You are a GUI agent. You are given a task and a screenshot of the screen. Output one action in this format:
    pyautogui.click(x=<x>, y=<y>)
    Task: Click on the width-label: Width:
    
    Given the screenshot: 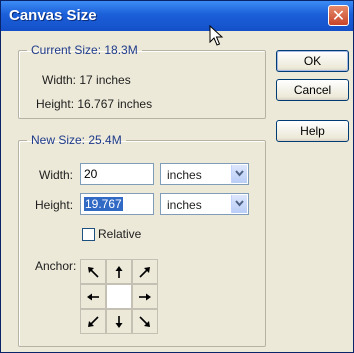 What is the action you would take?
    pyautogui.click(x=56, y=175)
    